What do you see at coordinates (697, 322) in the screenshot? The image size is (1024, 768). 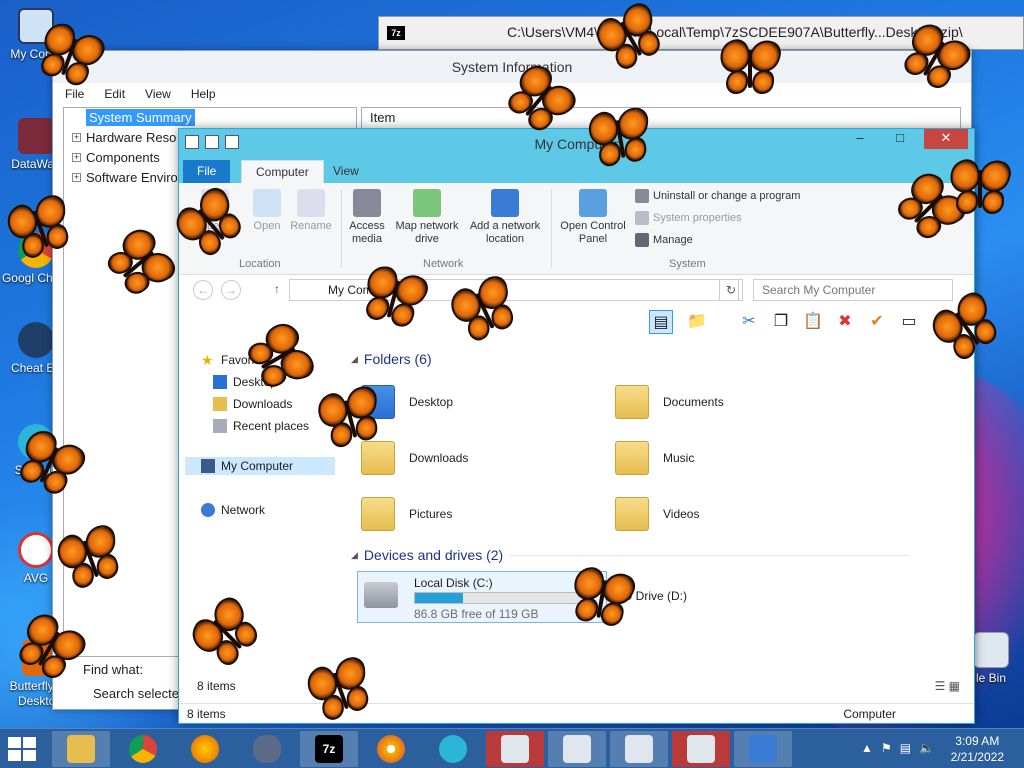 I see `folder-options-icon: 📁` at bounding box center [697, 322].